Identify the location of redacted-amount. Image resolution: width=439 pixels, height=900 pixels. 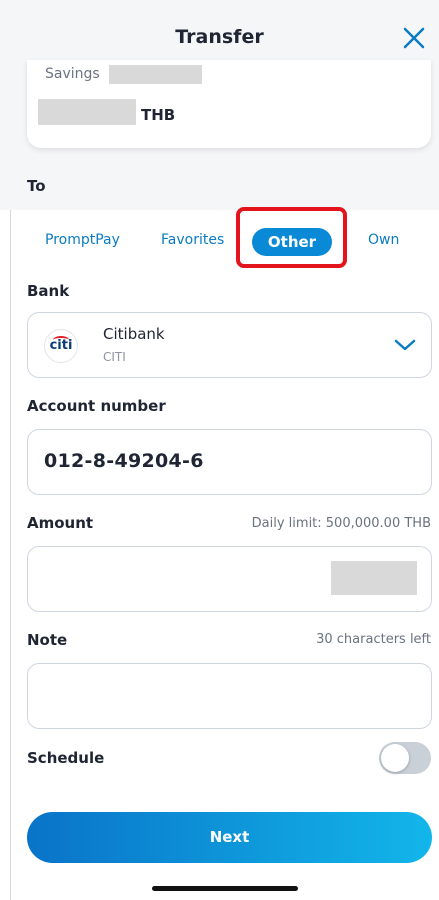
(374, 578).